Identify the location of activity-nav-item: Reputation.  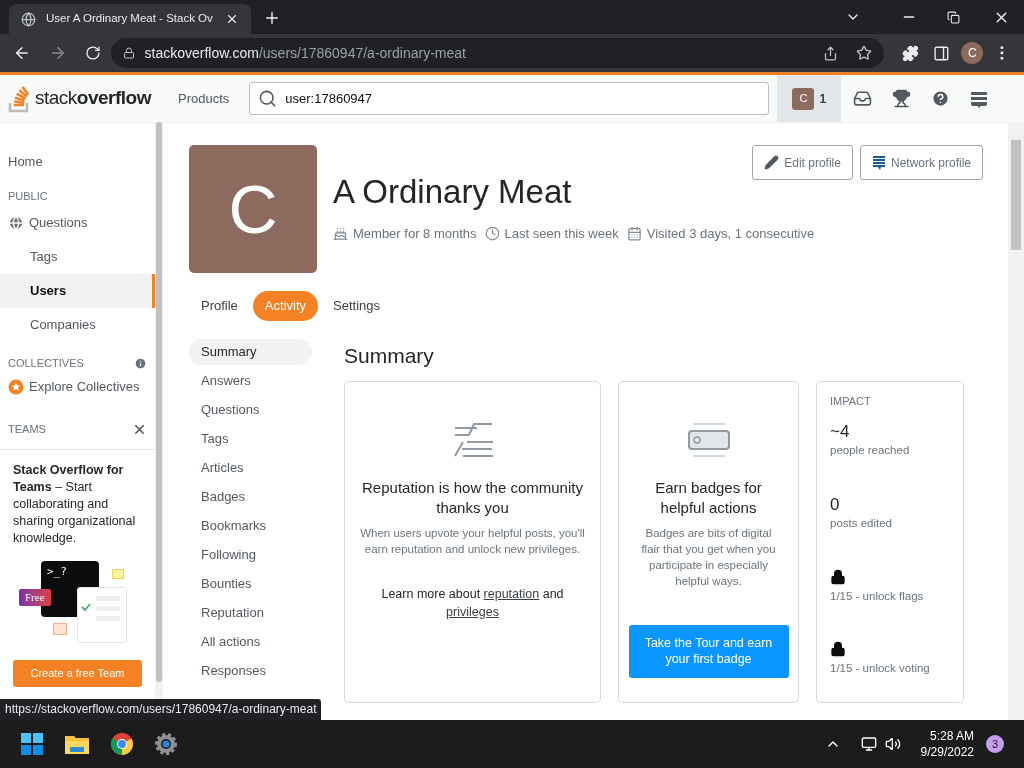
(250, 613).